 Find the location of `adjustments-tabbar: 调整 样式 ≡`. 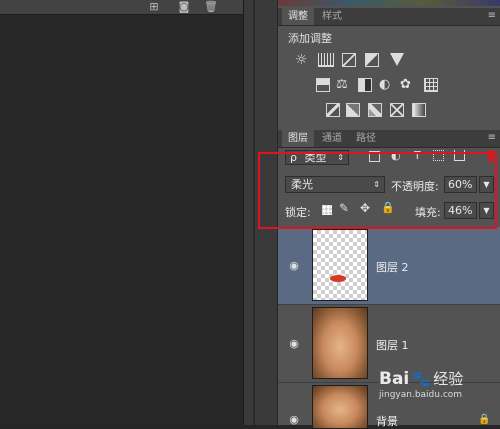

adjustments-tabbar: 调整 样式 ≡ is located at coordinates (389, 17).